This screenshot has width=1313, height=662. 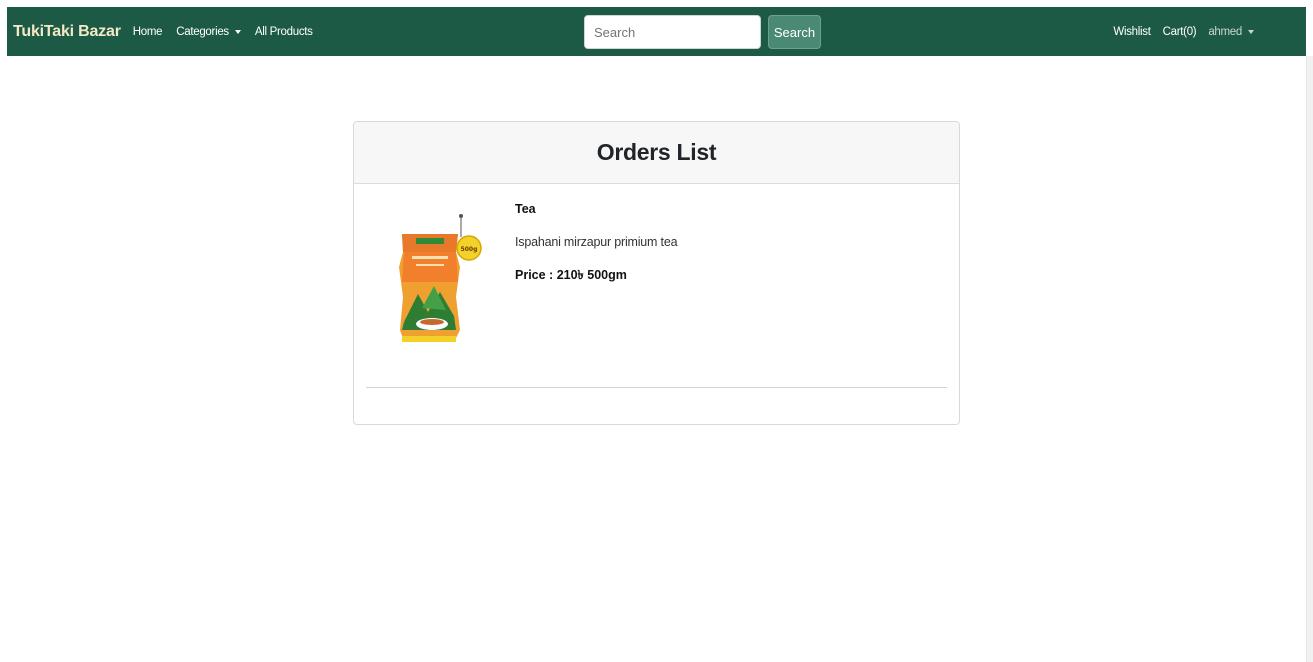 I want to click on product-name: Tea, so click(x=525, y=209).